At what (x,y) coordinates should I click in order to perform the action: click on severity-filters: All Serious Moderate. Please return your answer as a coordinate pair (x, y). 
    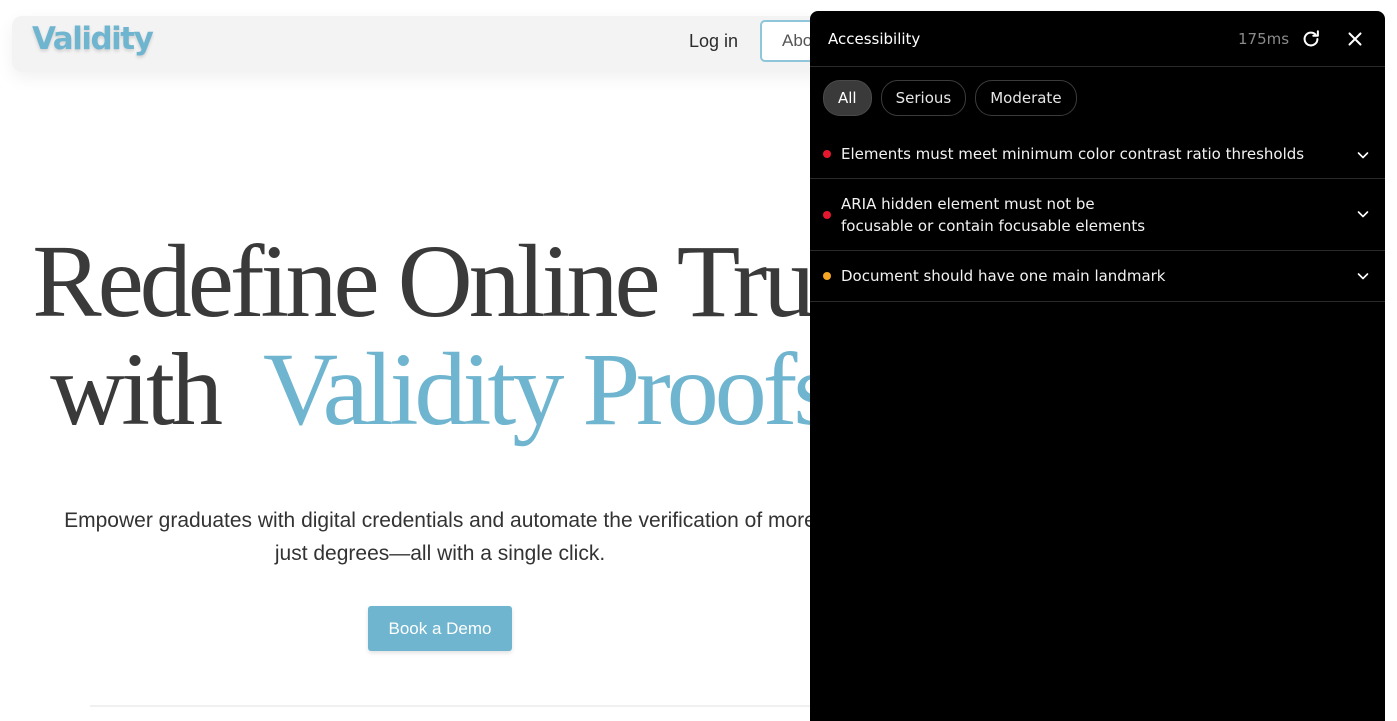
    Looking at the image, I should click on (950, 98).